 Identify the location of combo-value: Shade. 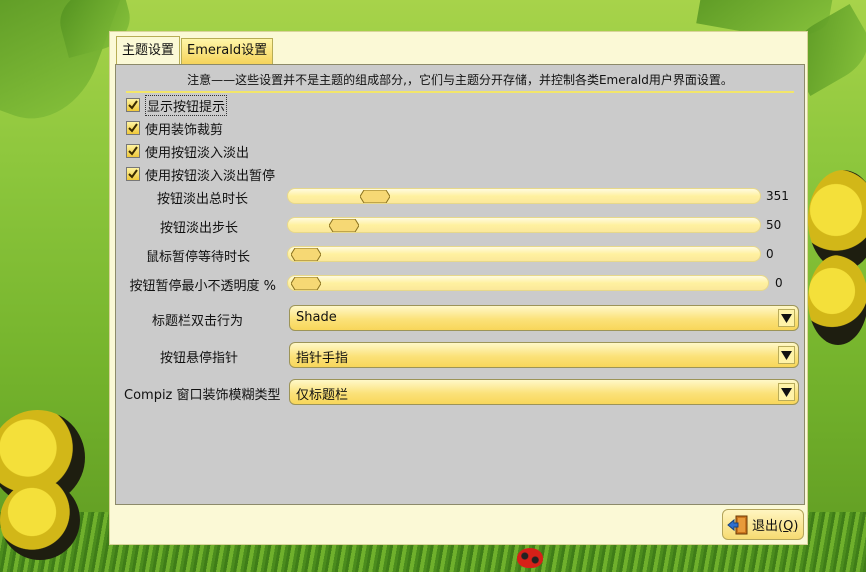
(316, 317).